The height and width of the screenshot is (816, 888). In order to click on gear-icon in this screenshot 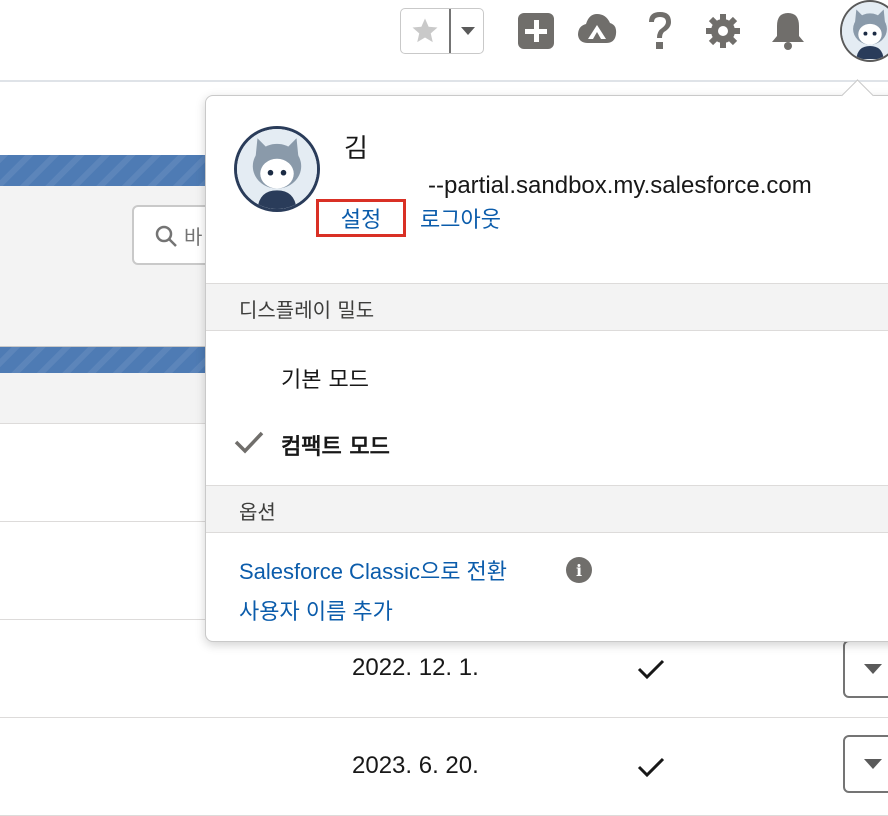, I will do `click(723, 31)`.